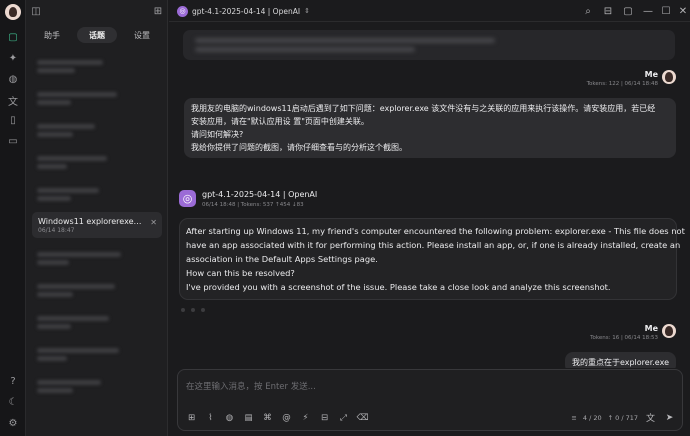 The height and width of the screenshot is (436, 690). What do you see at coordinates (362, 417) in the screenshot?
I see `eraser-icon: ⌫` at bounding box center [362, 417].